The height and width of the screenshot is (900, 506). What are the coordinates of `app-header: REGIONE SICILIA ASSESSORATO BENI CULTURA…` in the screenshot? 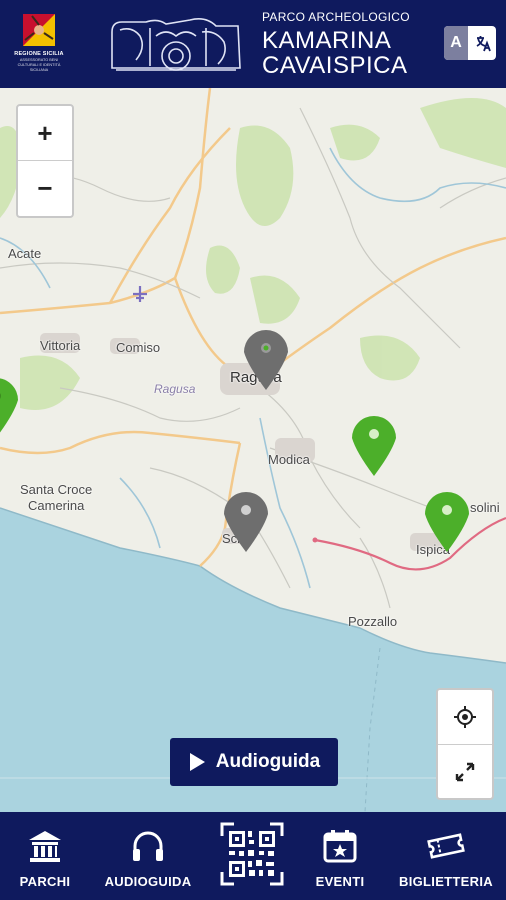 It's located at (253, 44).